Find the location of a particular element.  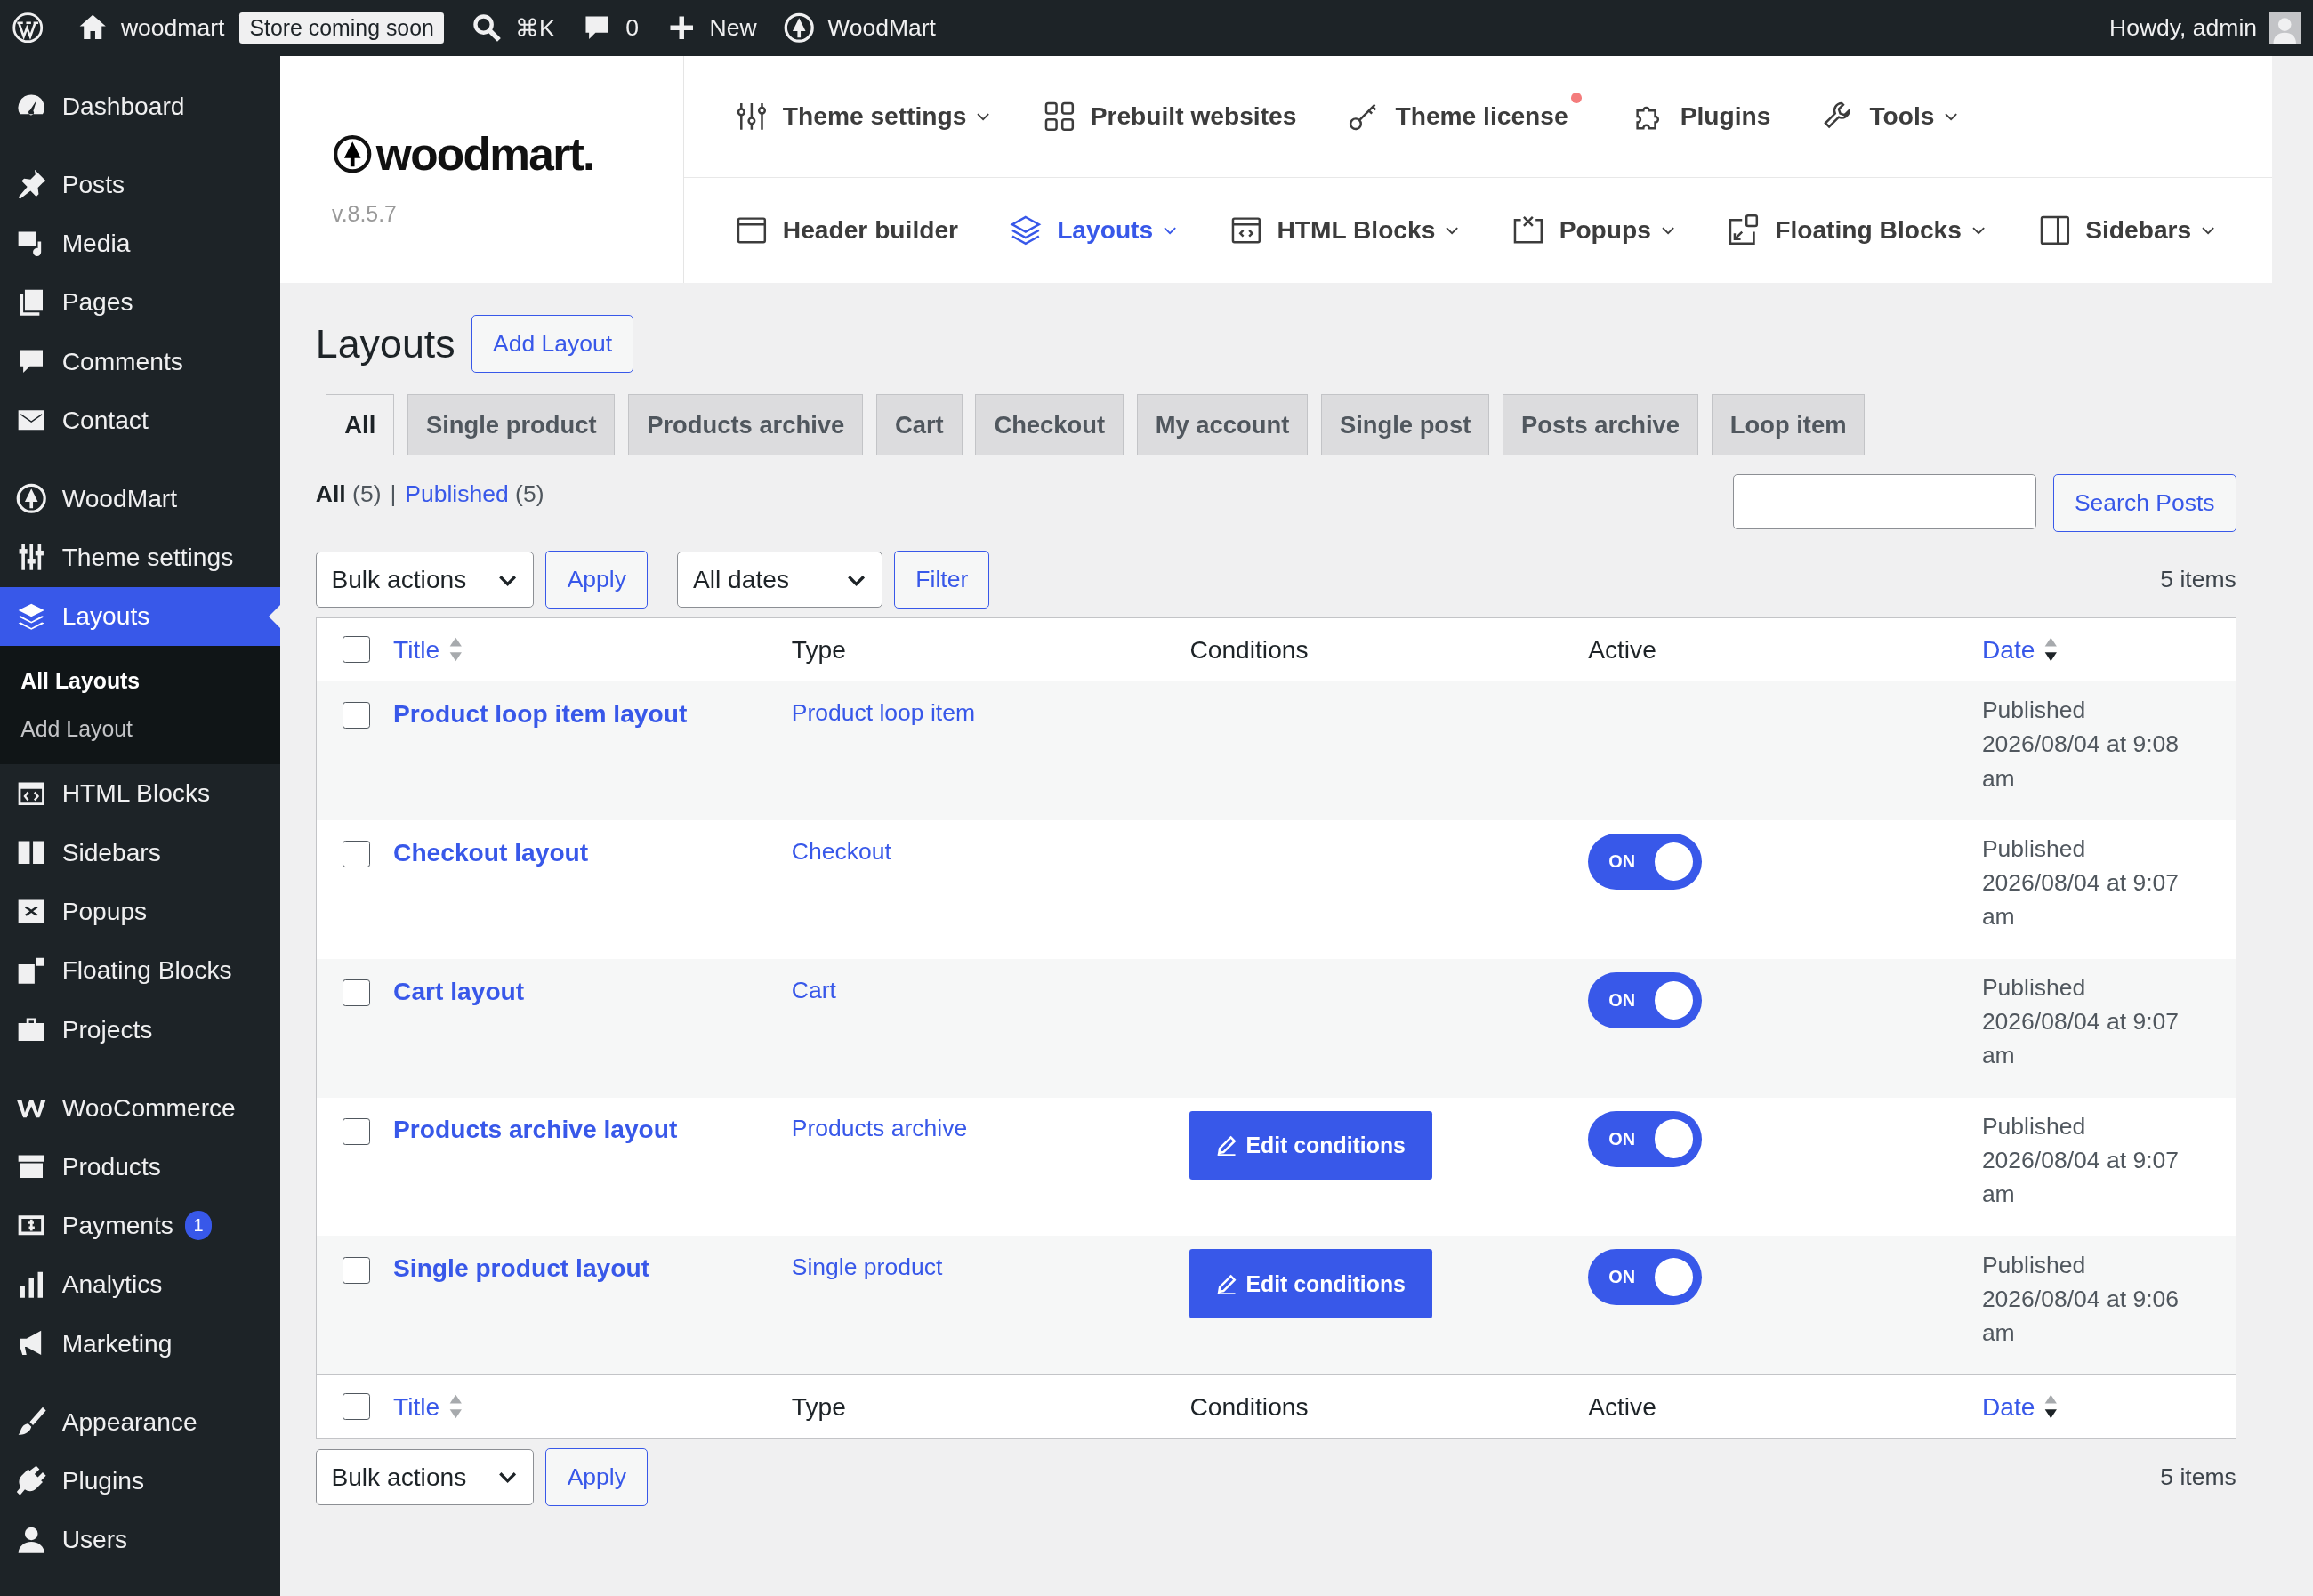

filter-button: Filter is located at coordinates (942, 579).